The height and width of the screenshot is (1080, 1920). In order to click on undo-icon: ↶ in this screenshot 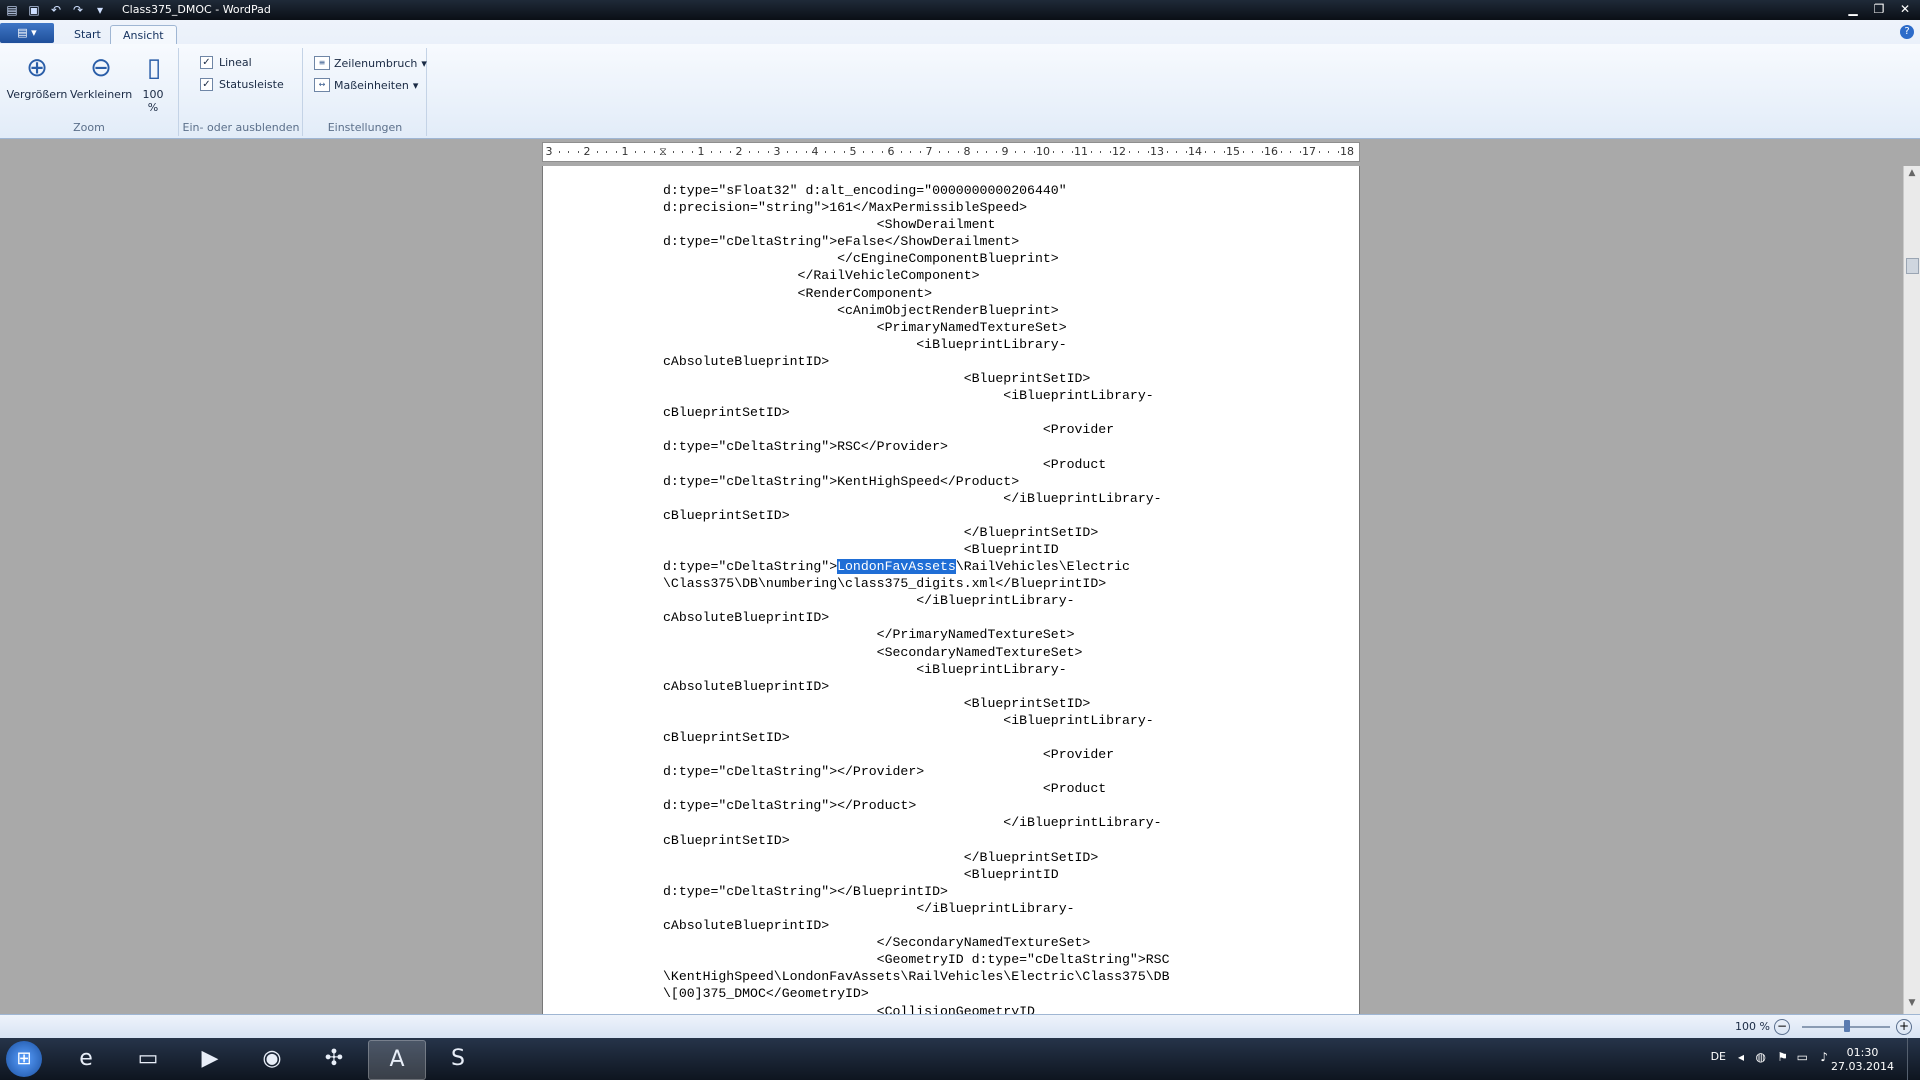, I will do `click(56, 10)`.